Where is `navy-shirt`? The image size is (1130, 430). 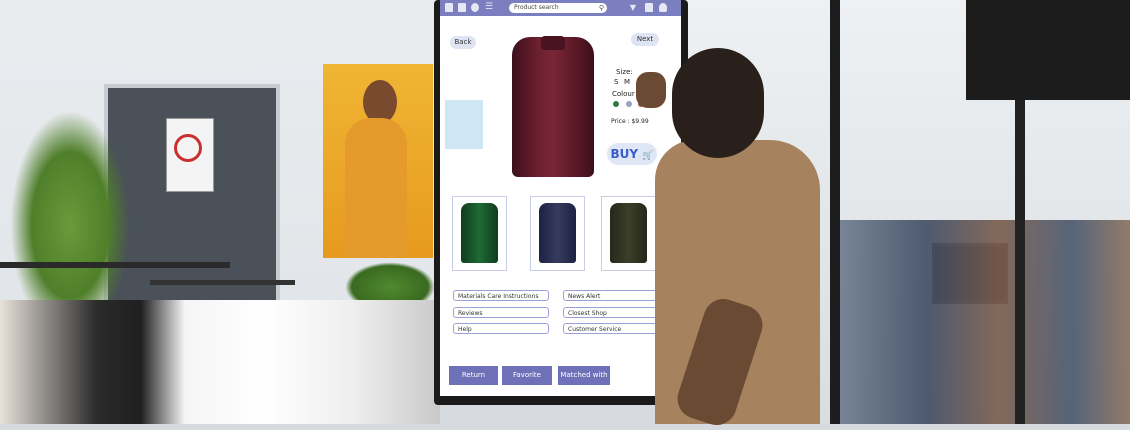 navy-shirt is located at coordinates (557, 233).